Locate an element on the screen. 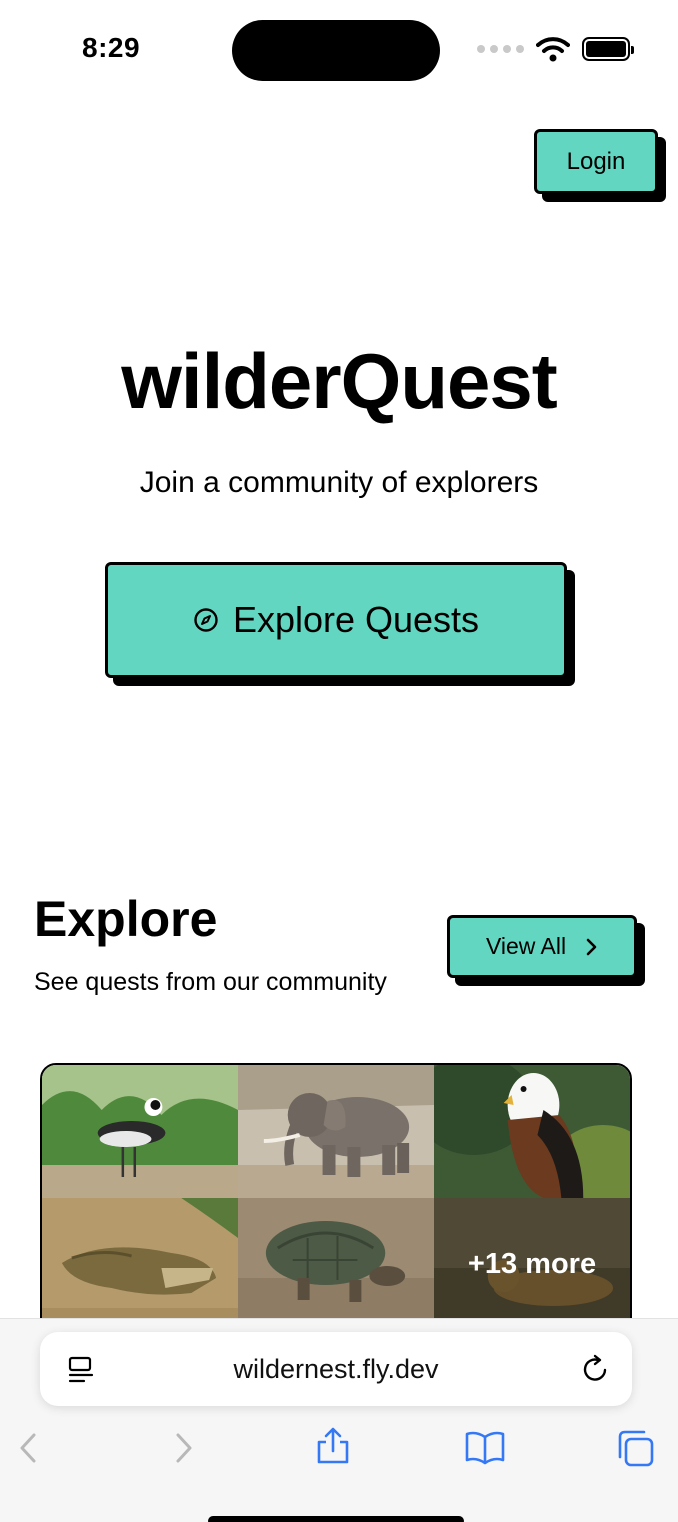 Image resolution: width=678 pixels, height=1522 pixels. wifi-icon is located at coordinates (553, 49).